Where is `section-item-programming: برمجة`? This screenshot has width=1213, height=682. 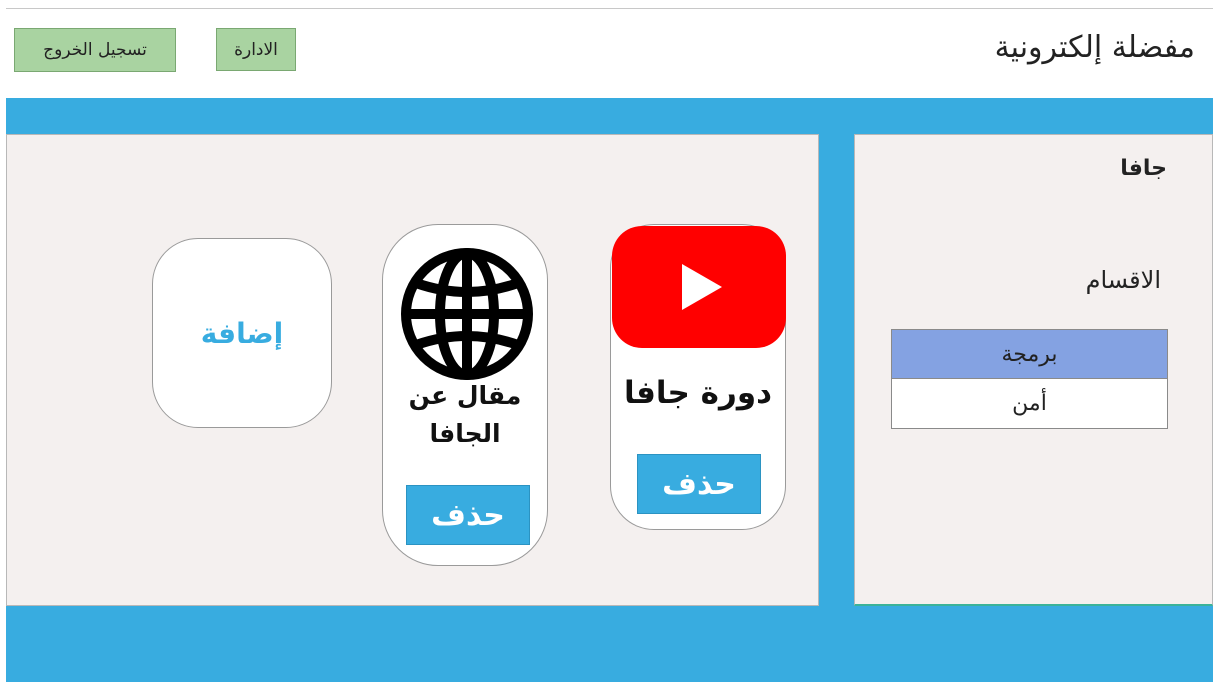
section-item-programming: برمجة is located at coordinates (1029, 354).